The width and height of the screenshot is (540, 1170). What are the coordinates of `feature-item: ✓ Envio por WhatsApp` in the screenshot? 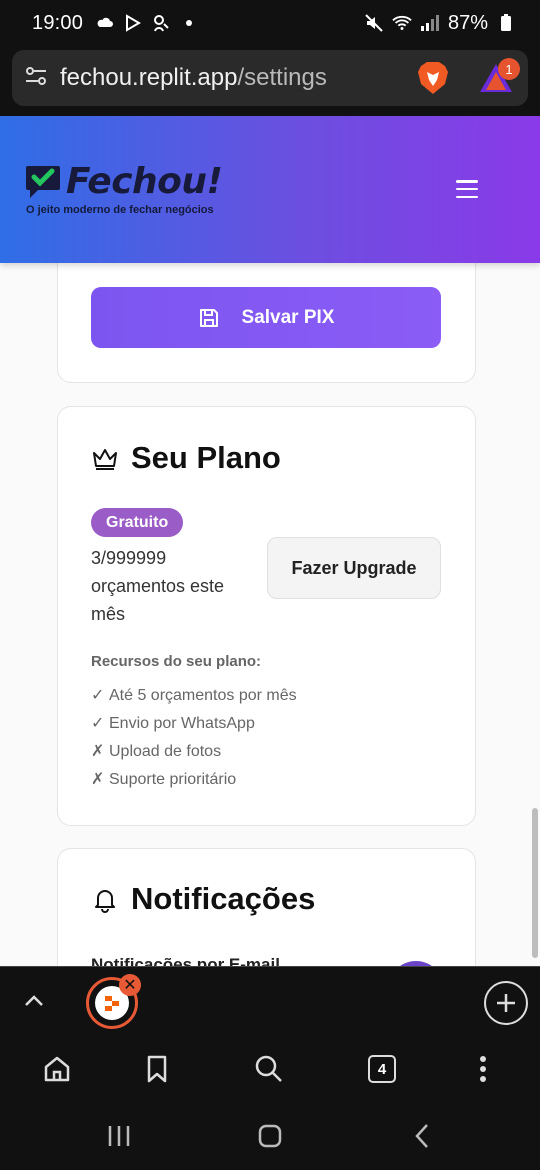 It's located at (194, 724).